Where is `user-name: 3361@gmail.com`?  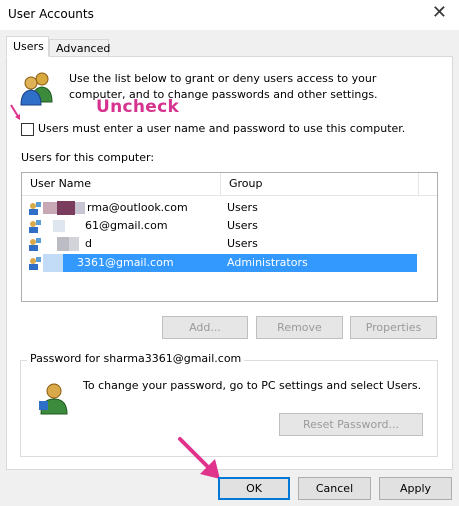 user-name: 3361@gmail.com is located at coordinates (125, 262).